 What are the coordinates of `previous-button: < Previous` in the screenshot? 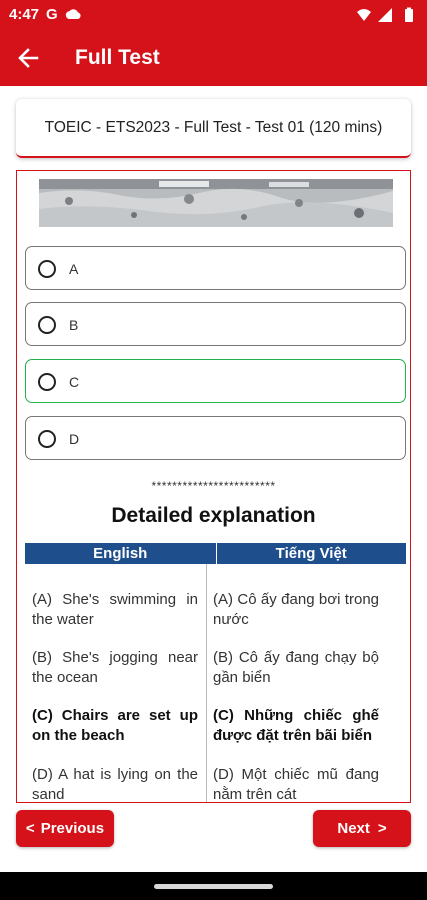 It's located at (65, 828).